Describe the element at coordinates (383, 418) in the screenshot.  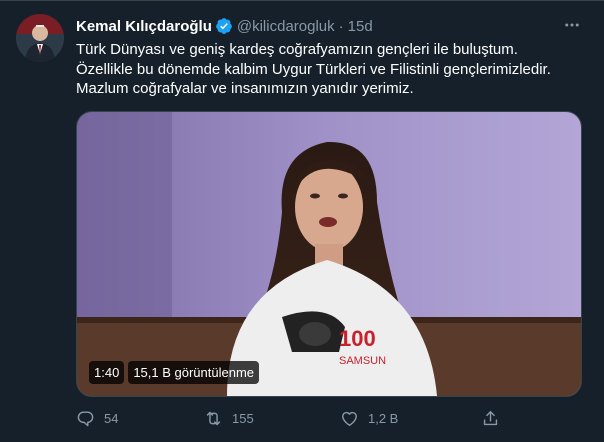
I see `like-count: 1,2 B` at that location.